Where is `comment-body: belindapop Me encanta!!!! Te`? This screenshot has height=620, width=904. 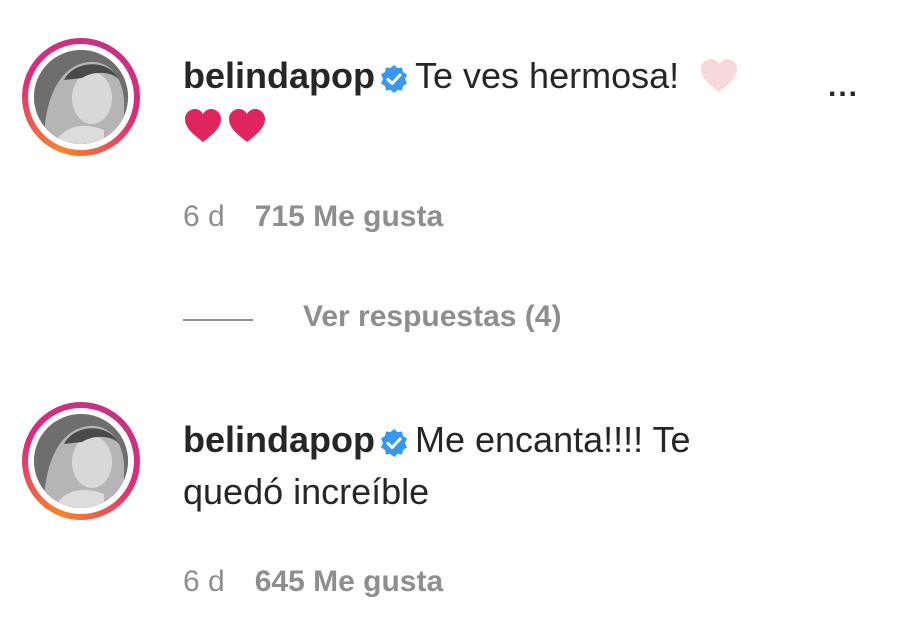 comment-body: belindapop Me encanta!!!! Te is located at coordinates (523, 443).